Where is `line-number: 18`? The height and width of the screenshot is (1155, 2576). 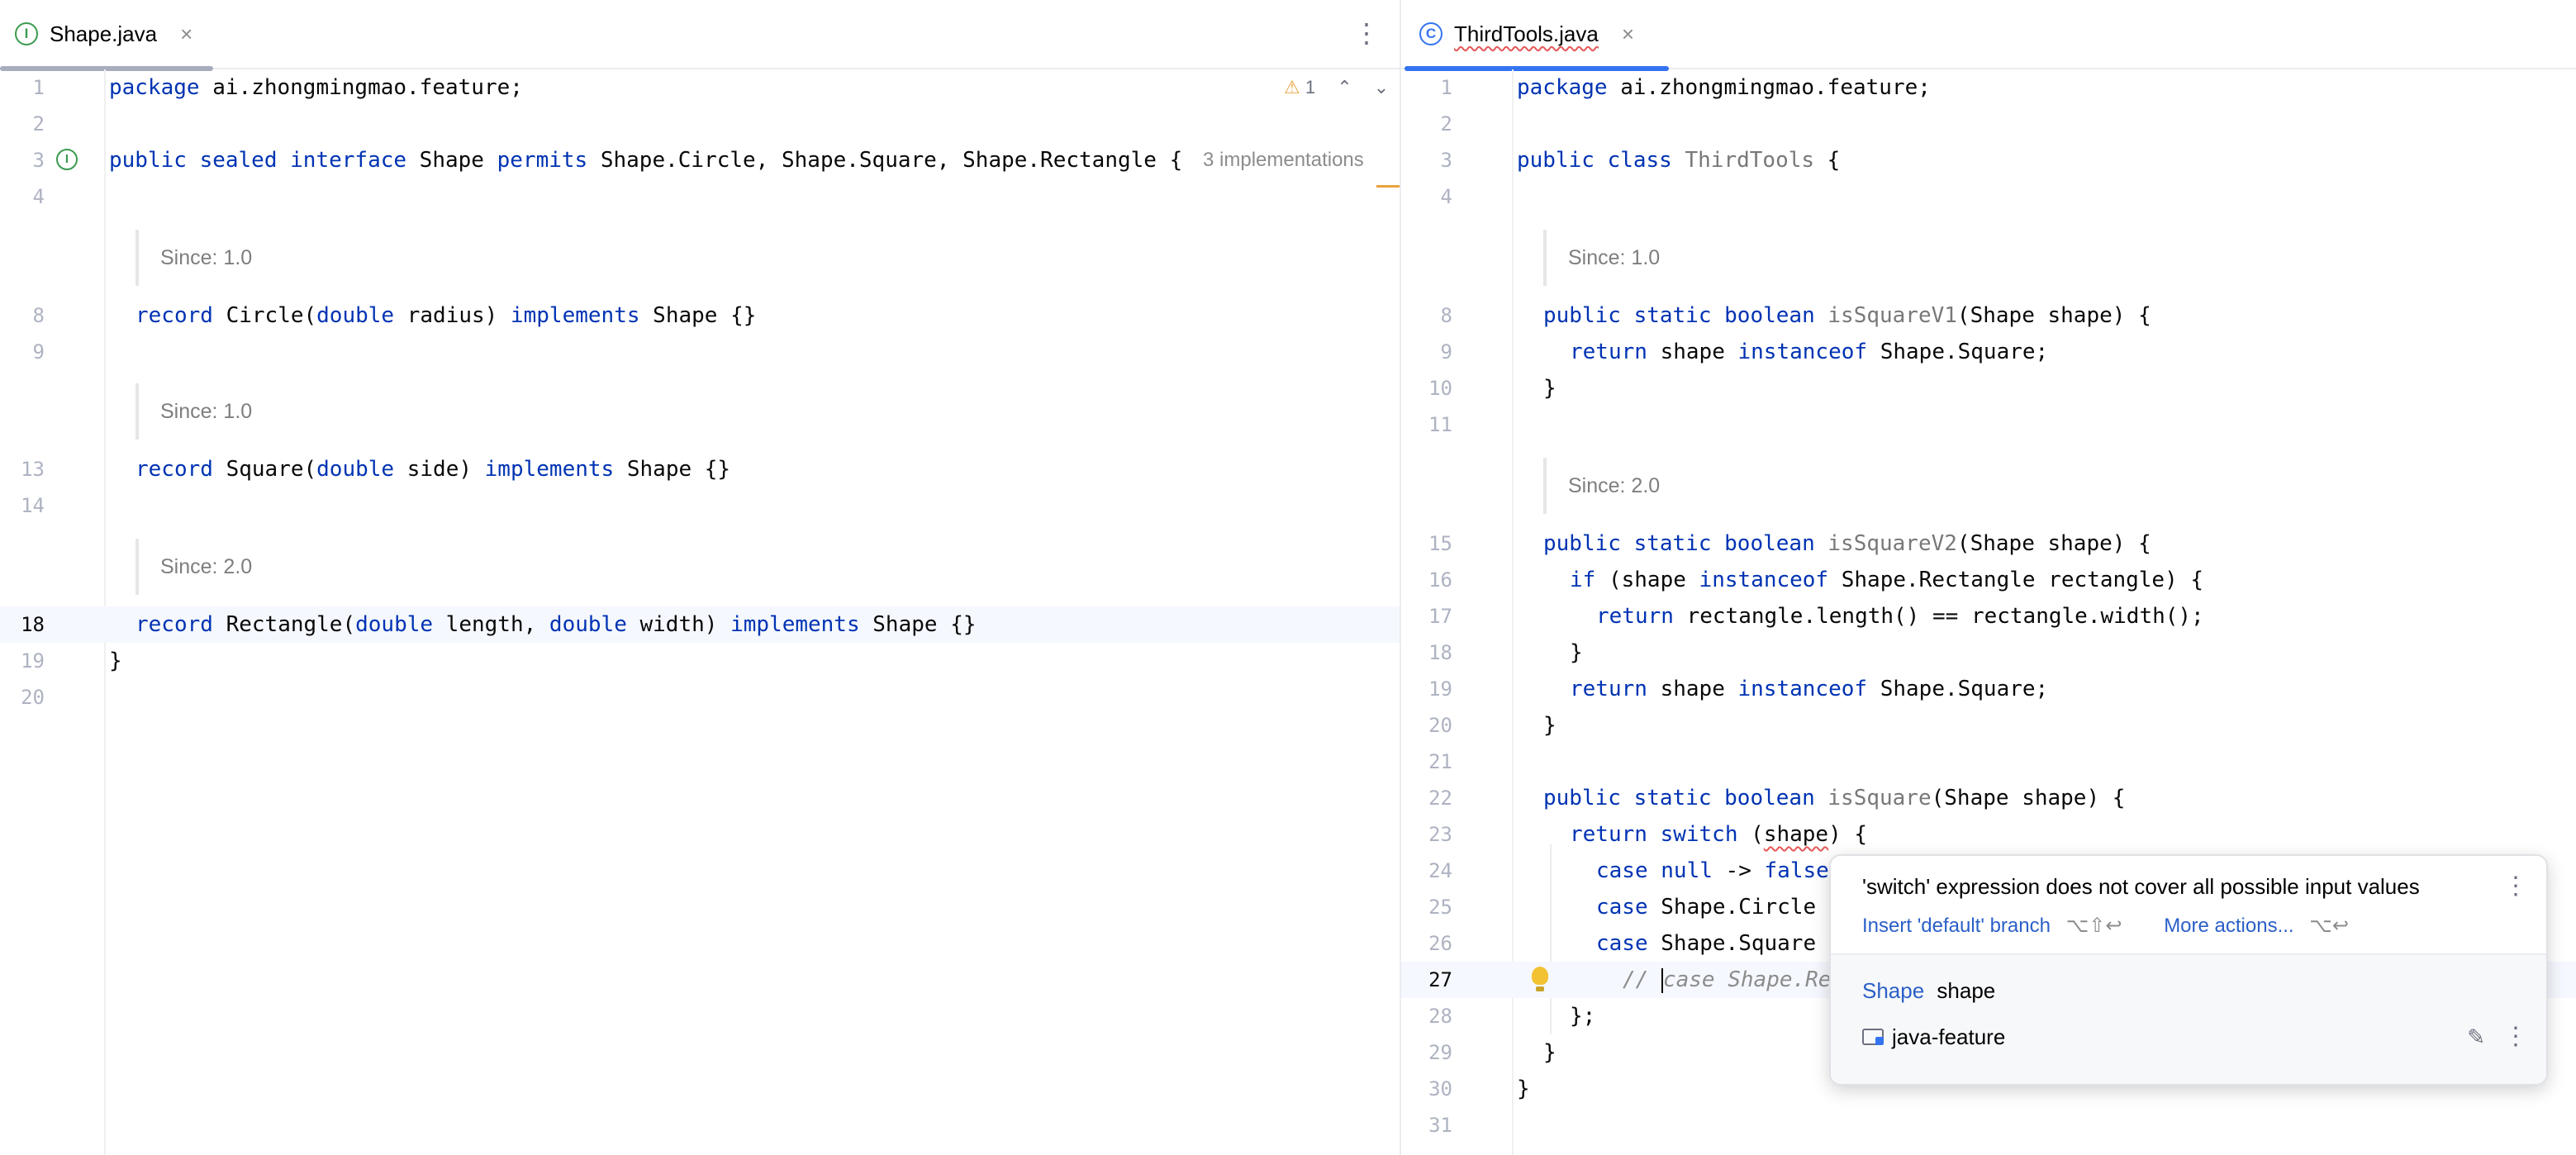
line-number: 18 is located at coordinates (33, 624).